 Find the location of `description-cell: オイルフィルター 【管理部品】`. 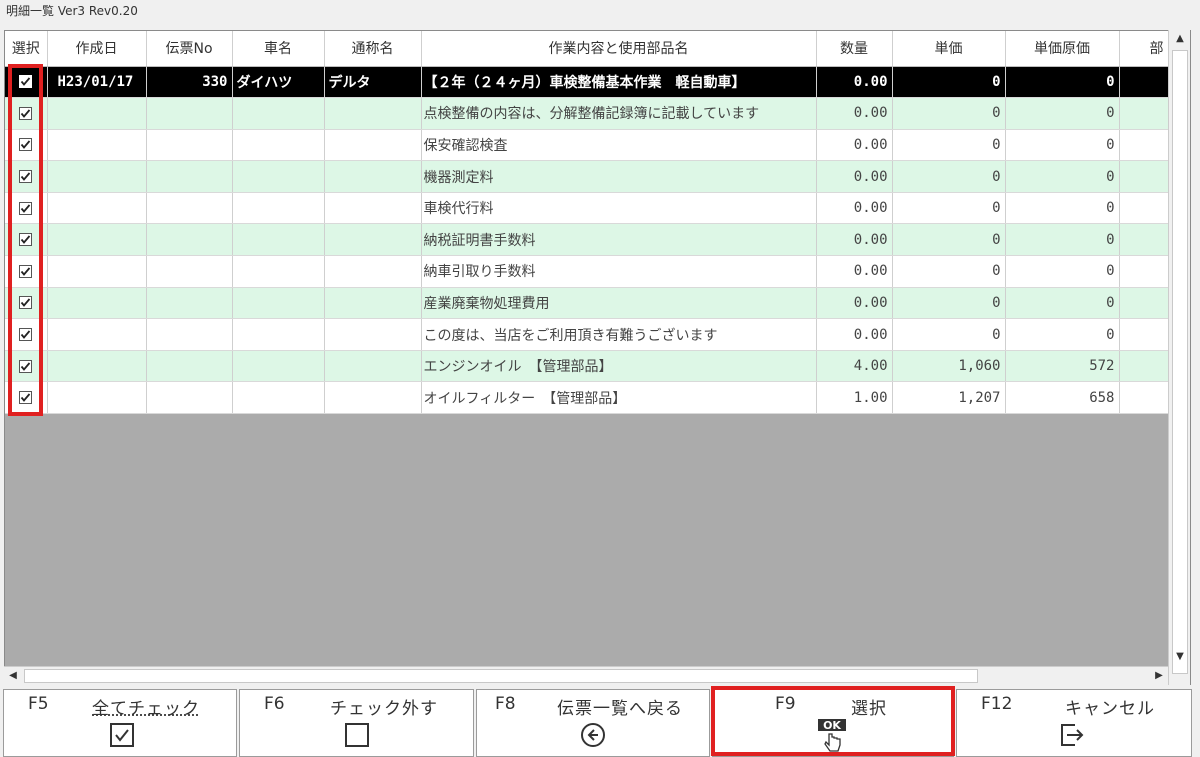

description-cell: オイルフィルター 【管理部品】 is located at coordinates (619, 398).